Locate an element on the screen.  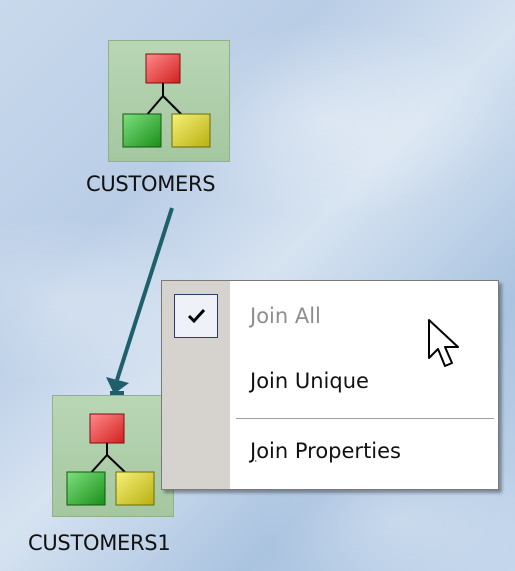
customers-node-label: CUSTOMERS is located at coordinates (151, 184).